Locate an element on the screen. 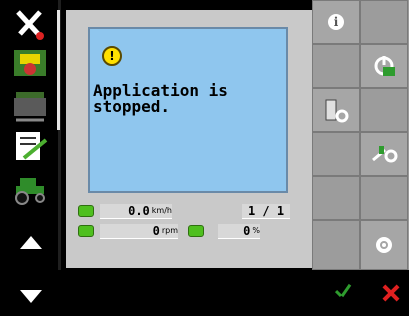  page-counter-box: 1 / 1 is located at coordinates (266, 211).